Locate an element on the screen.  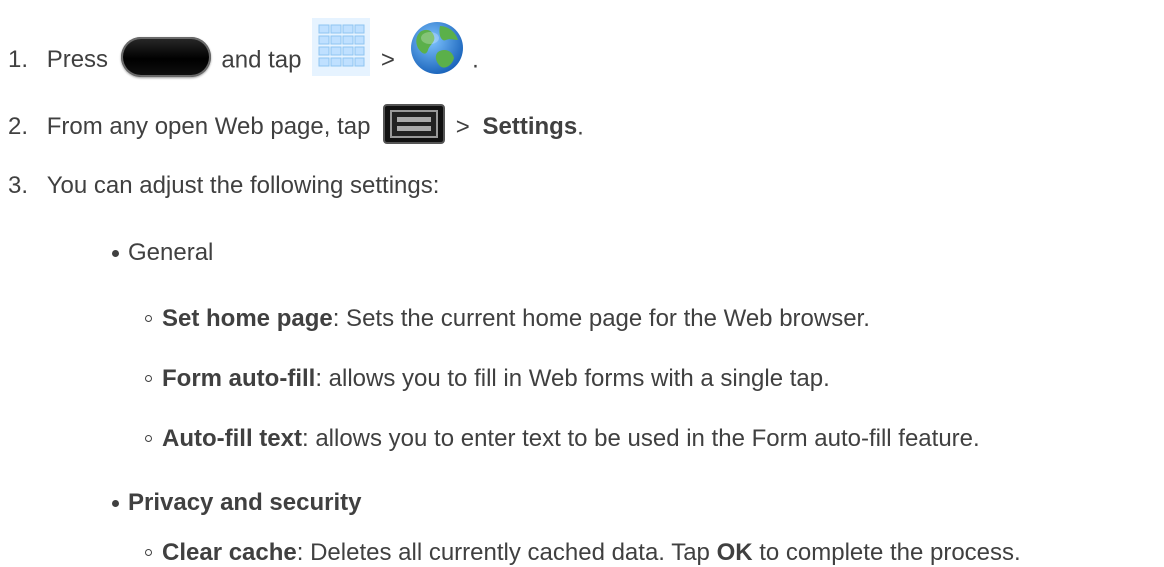
step-number: 2. is located at coordinates (18, 127).